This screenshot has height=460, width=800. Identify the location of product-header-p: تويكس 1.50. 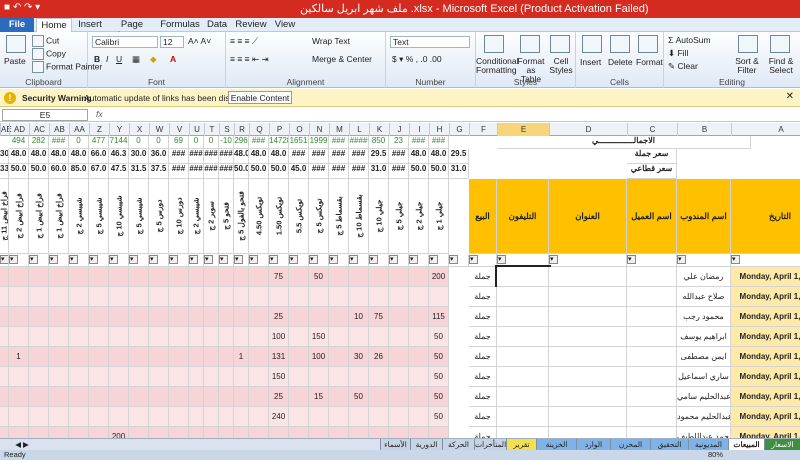
(279, 216).